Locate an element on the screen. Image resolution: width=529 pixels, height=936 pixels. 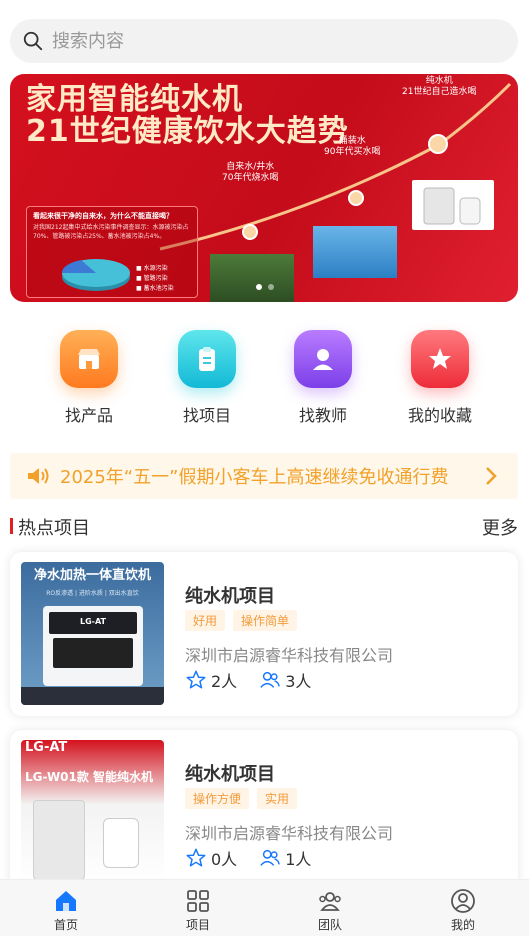
clipboard-icon is located at coordinates (207, 359).